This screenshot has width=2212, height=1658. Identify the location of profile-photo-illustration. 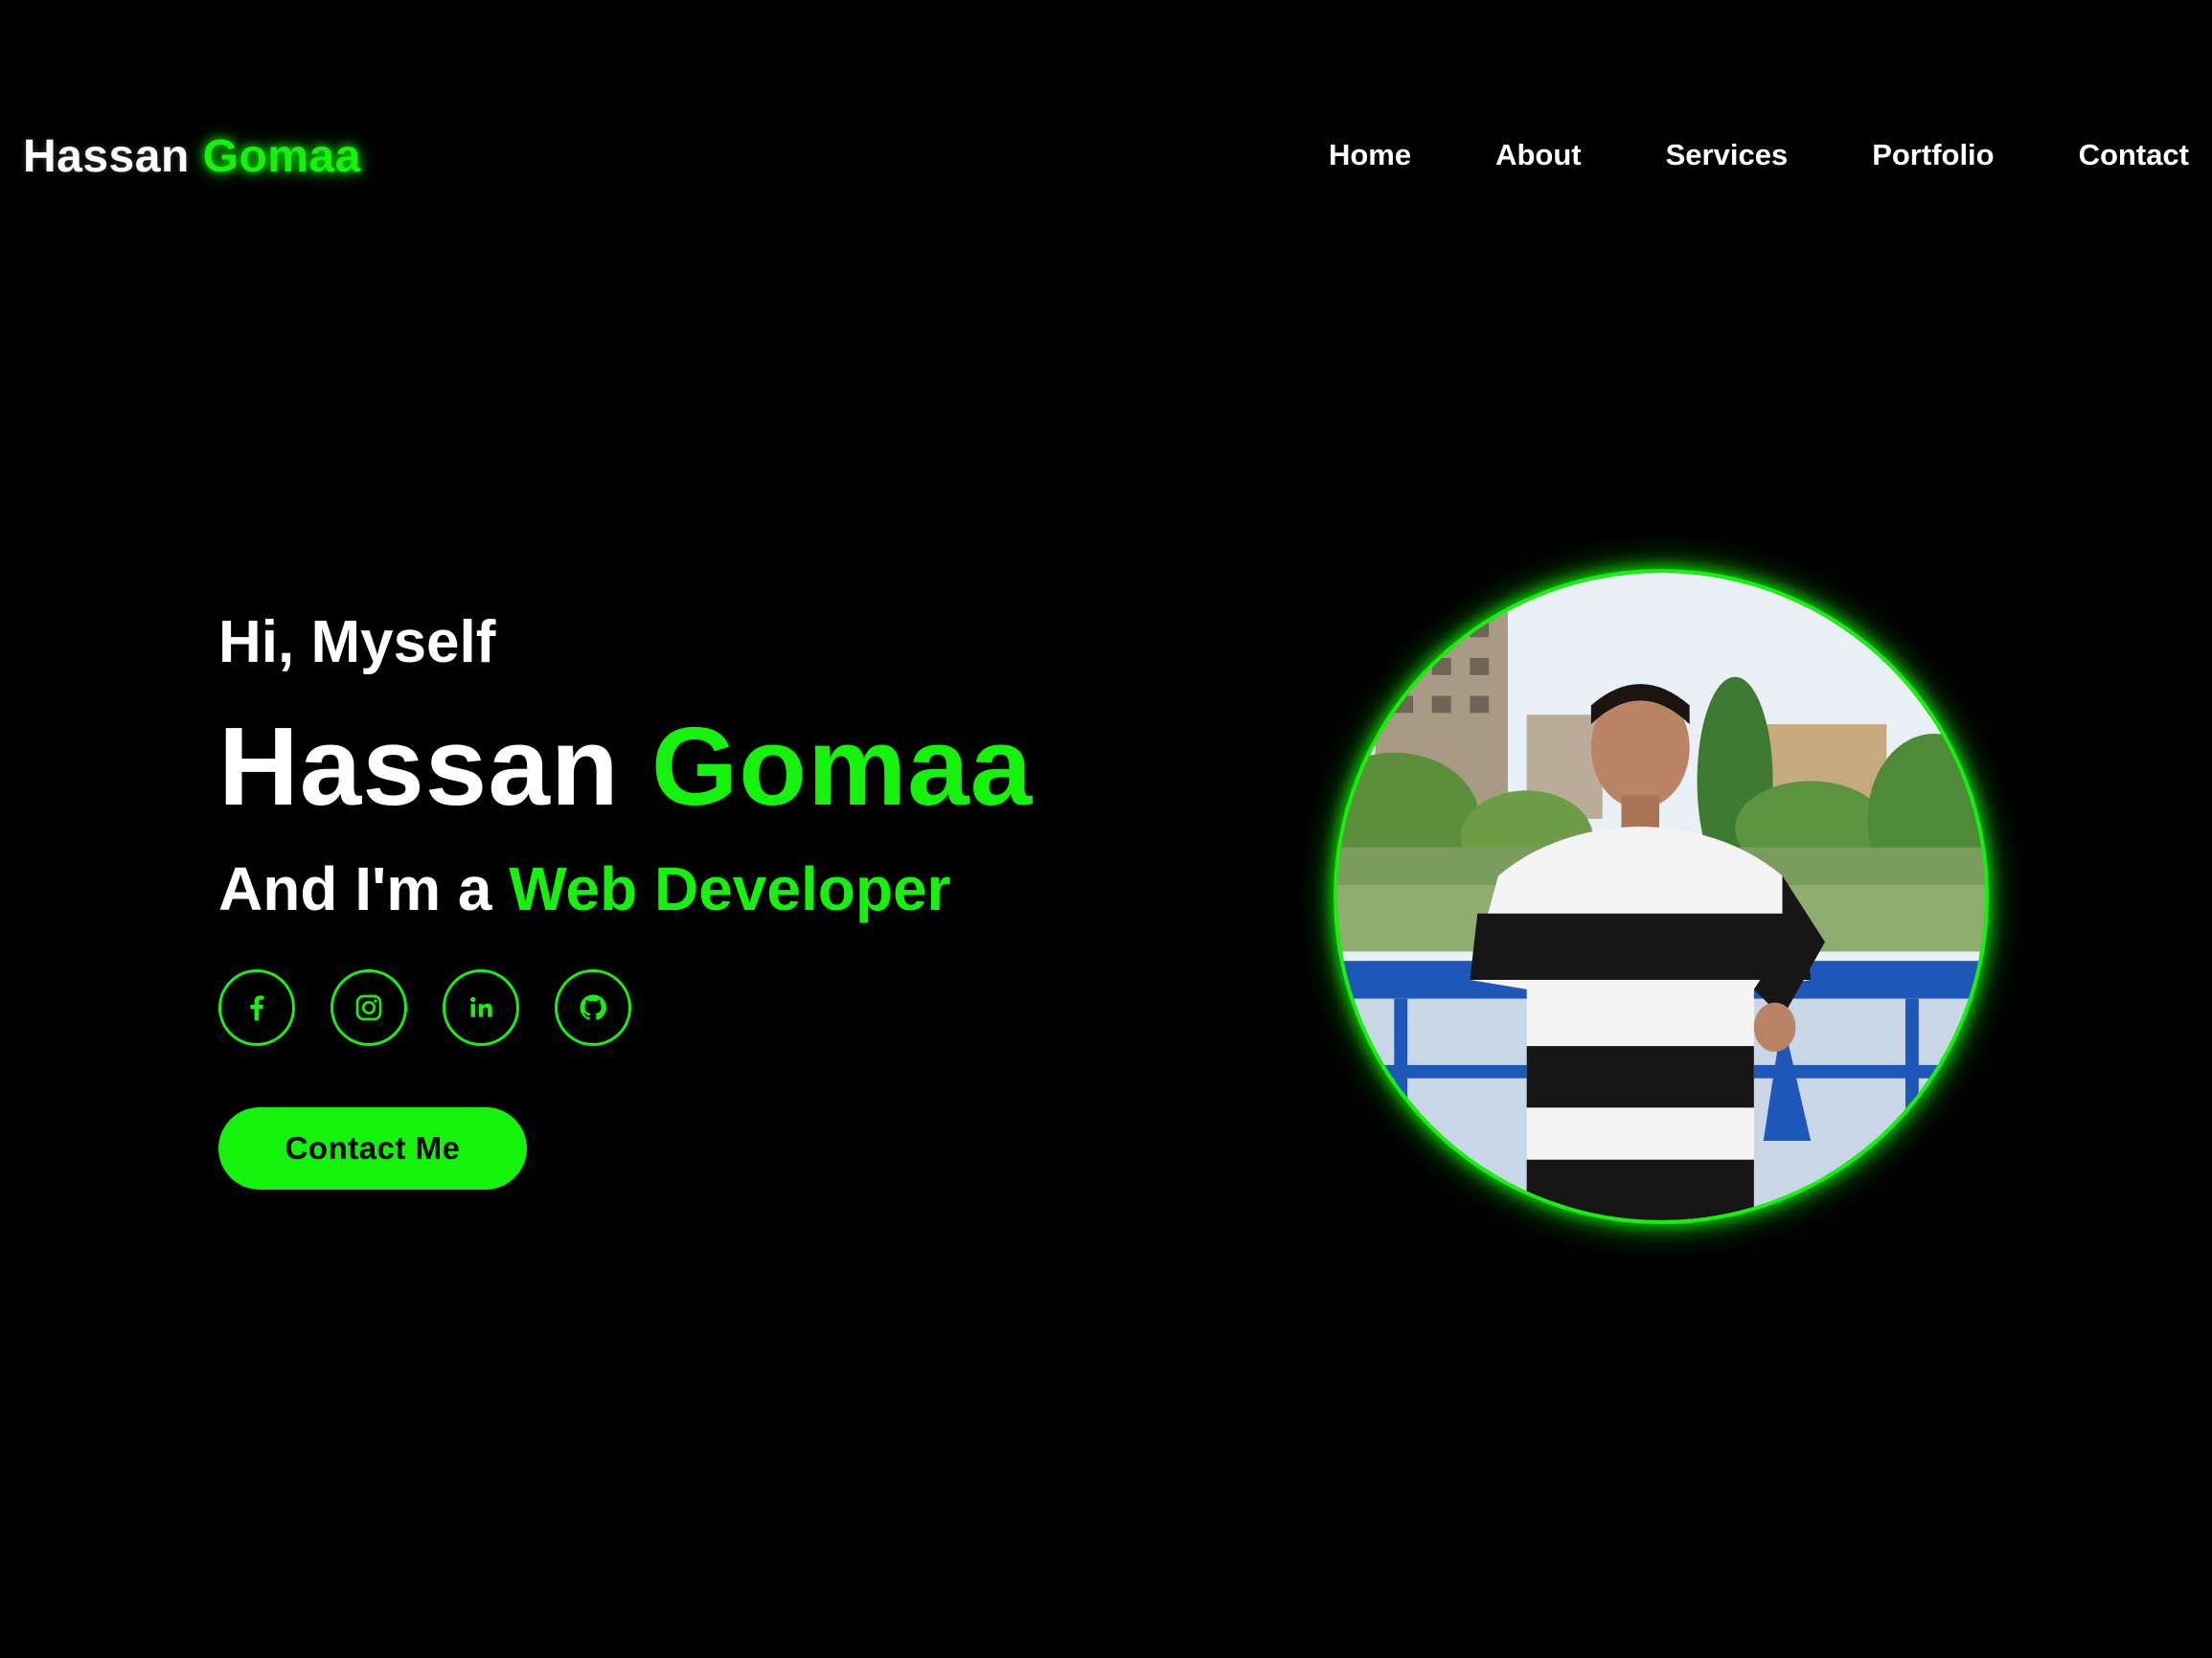
(1661, 896).